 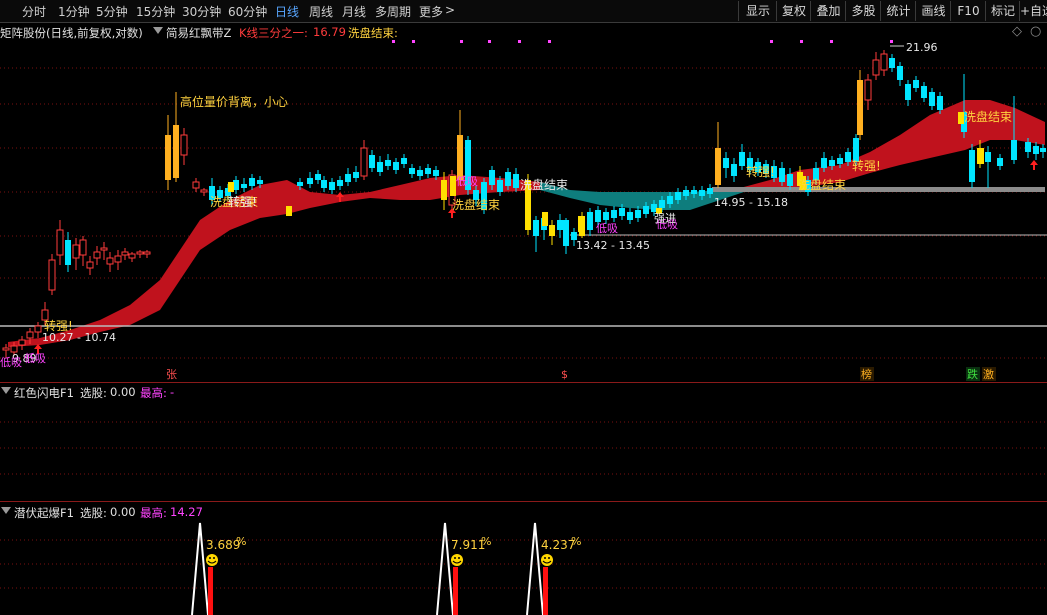 I want to click on circle-icon: ○, so click(x=1035, y=31).